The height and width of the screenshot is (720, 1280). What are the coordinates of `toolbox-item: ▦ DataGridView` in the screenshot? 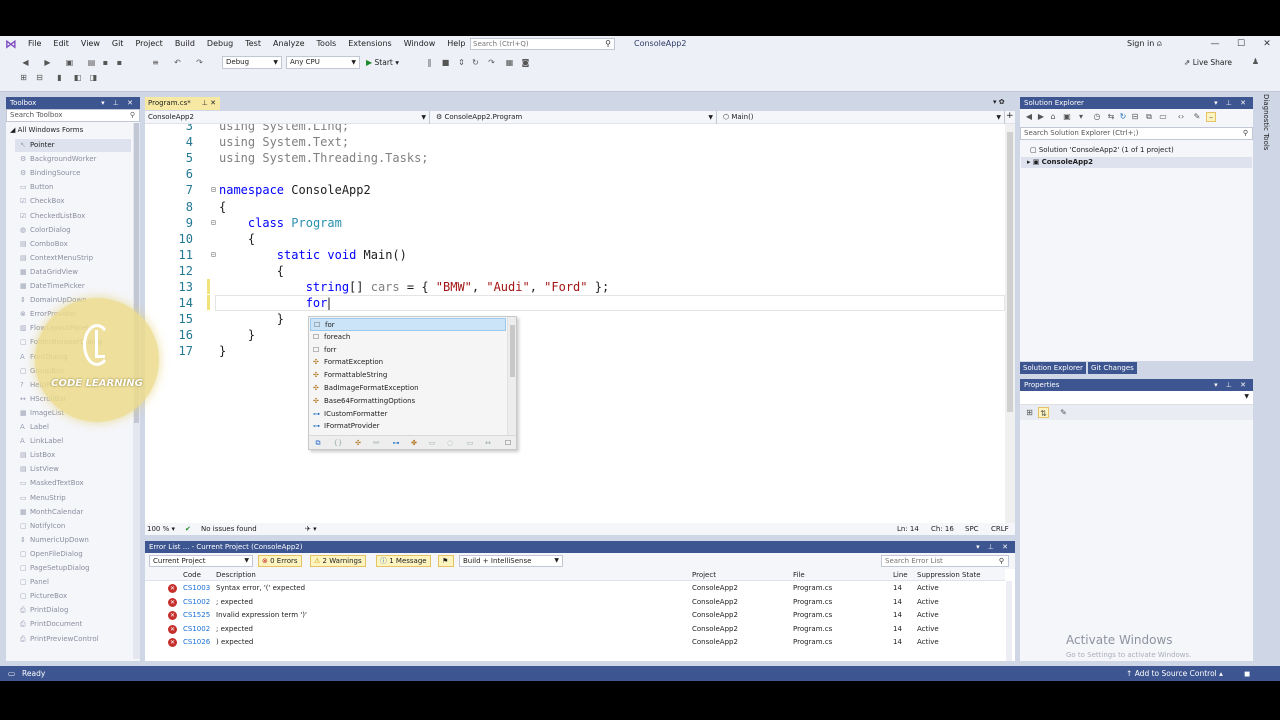 It's located at (49, 272).